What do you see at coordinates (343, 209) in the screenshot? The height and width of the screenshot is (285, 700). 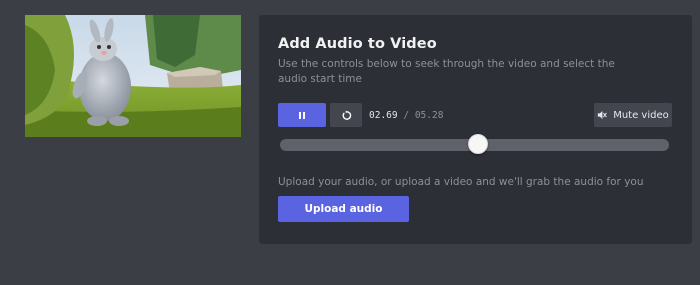 I see `upload-audio-button: Upload audio` at bounding box center [343, 209].